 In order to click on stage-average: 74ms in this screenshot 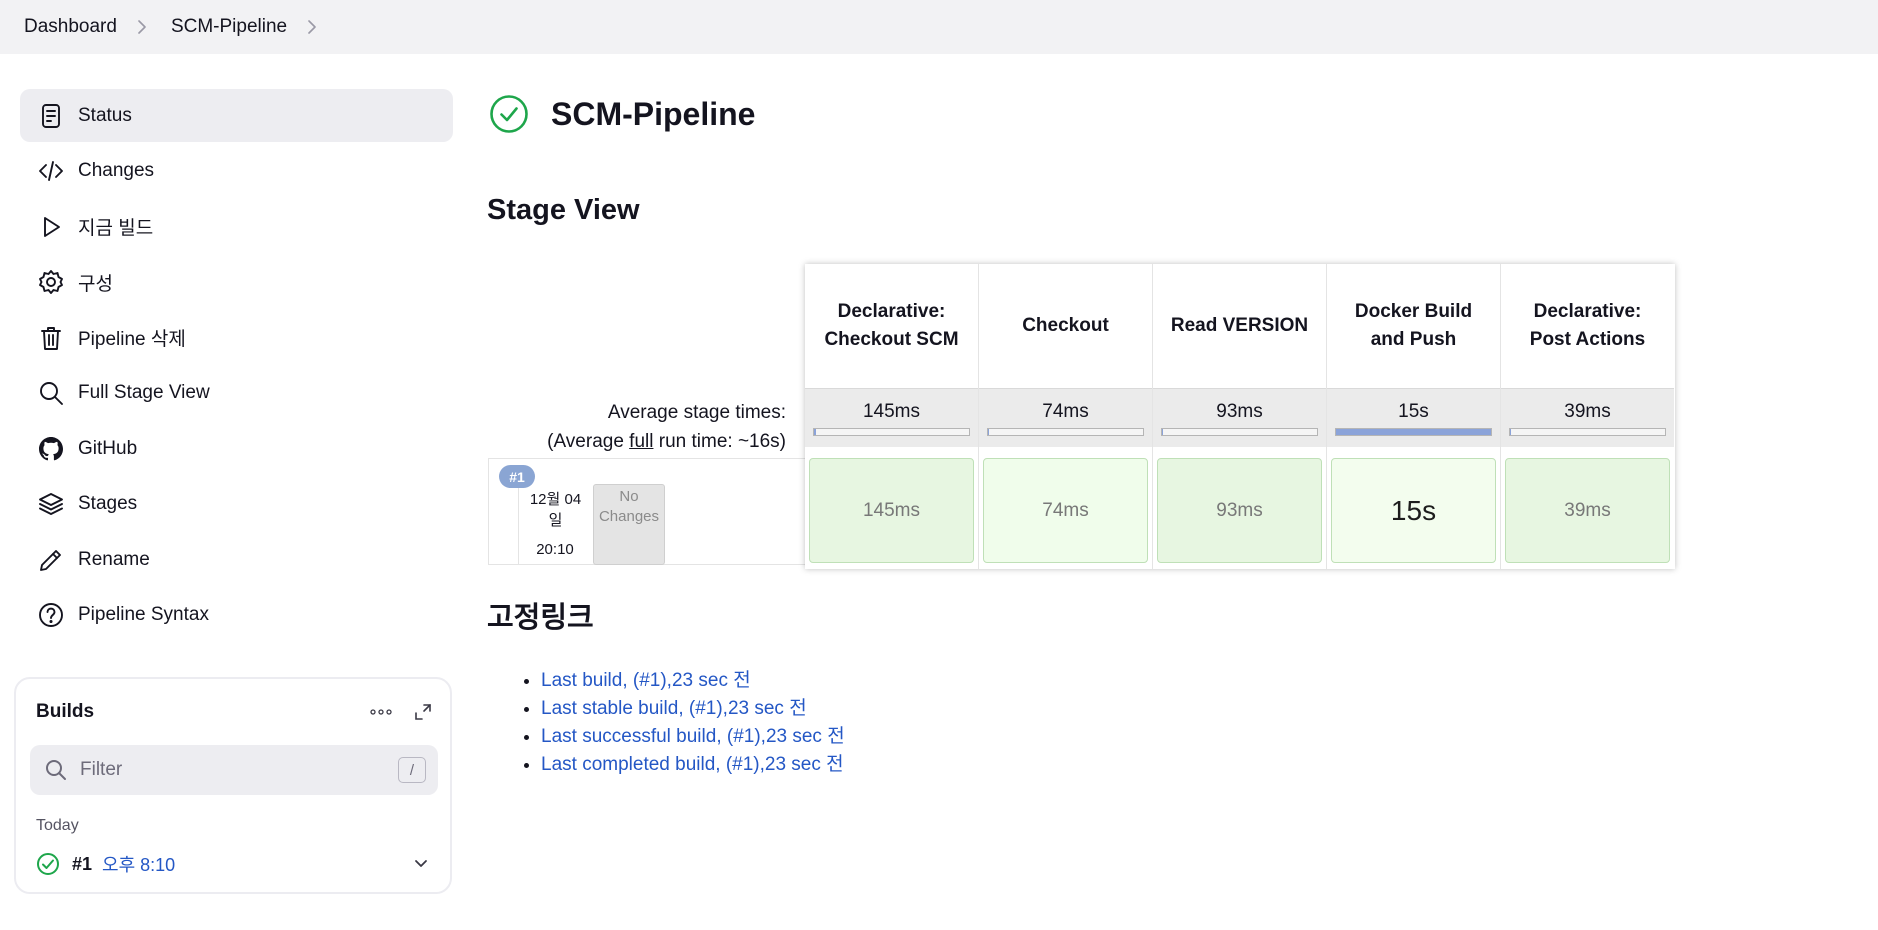, I will do `click(1065, 417)`.